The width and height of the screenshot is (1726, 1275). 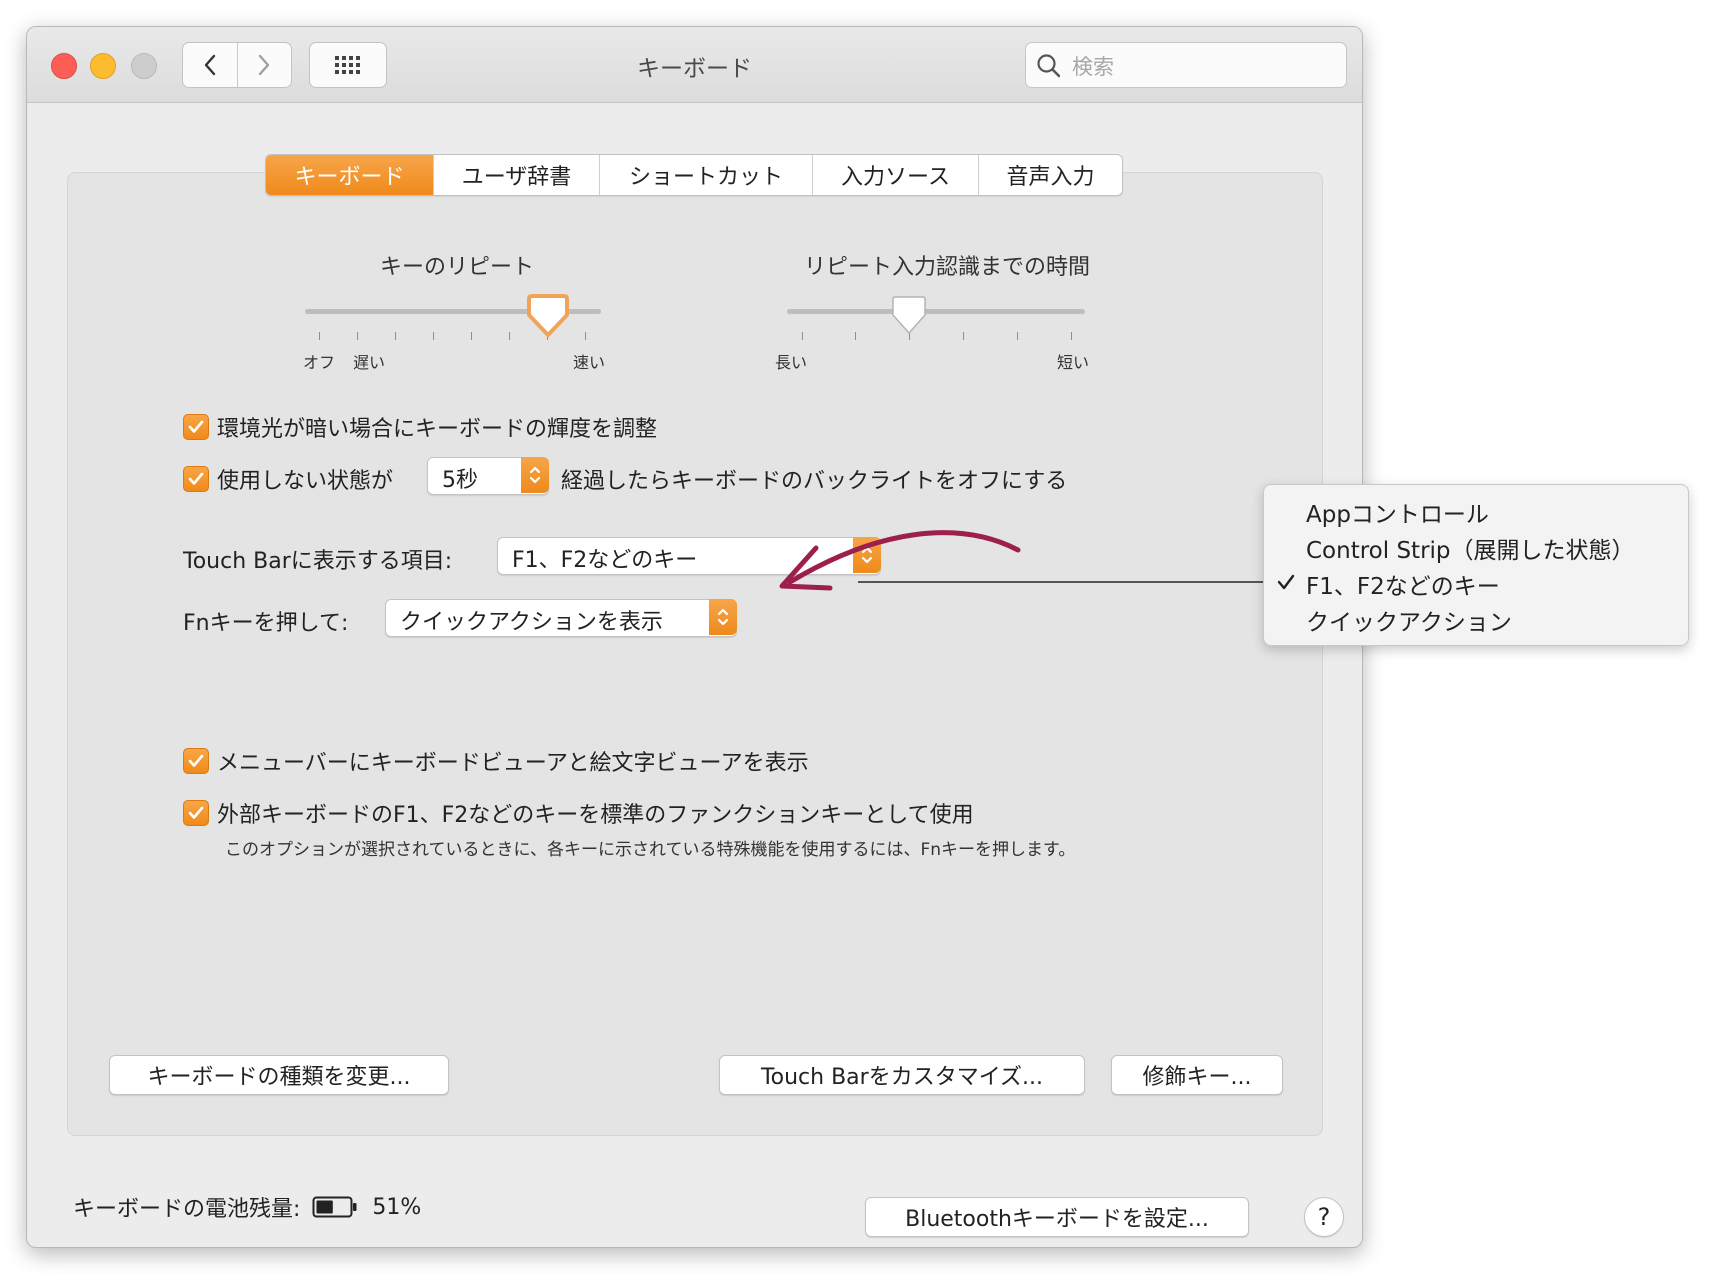 What do you see at coordinates (1397, 512) in the screenshot?
I see `menu-item-app-controls: Appコントロール` at bounding box center [1397, 512].